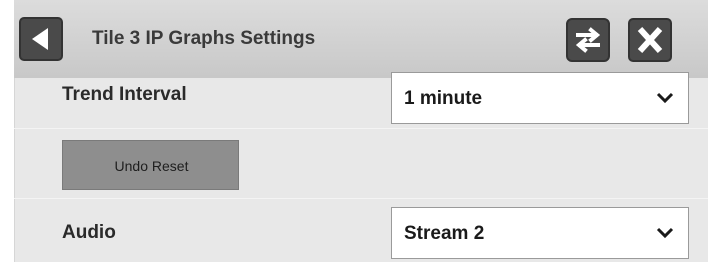  I want to click on close-button, so click(650, 40).